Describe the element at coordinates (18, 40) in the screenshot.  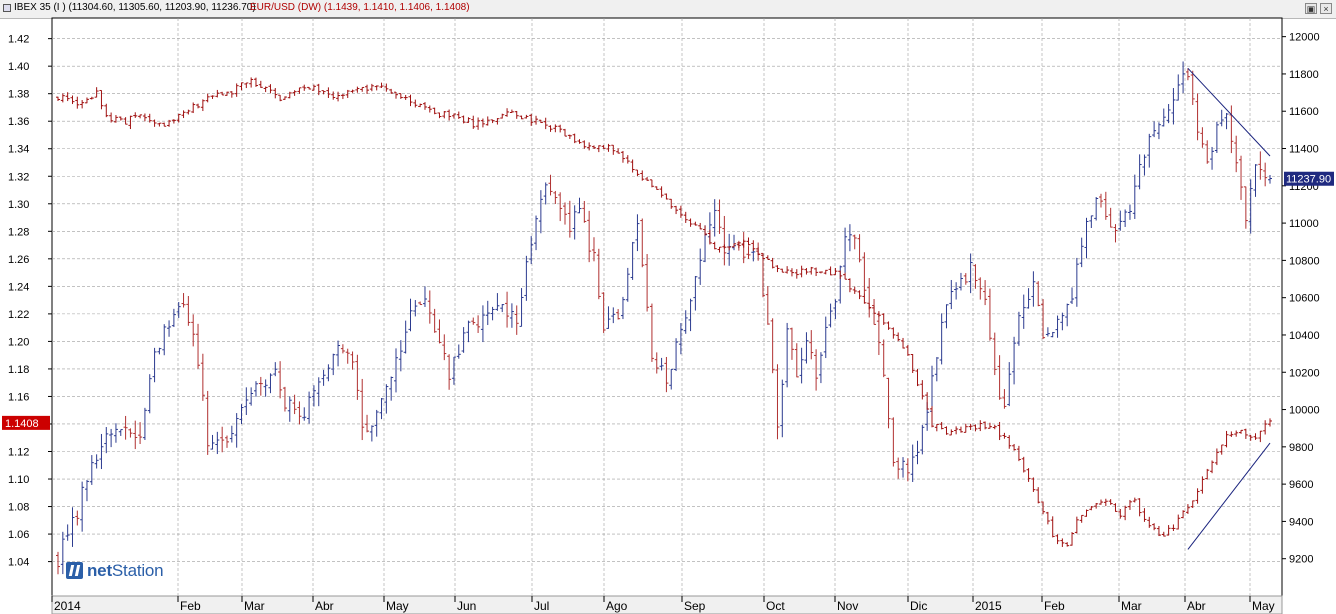
I see `left-tick-label: 1.42` at that location.